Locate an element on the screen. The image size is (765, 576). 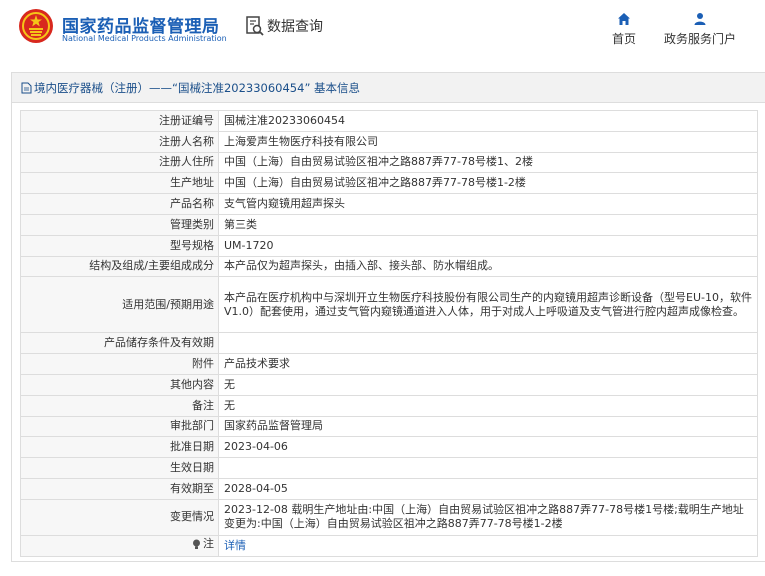
field-label: 有效期至 is located at coordinates (119, 488).